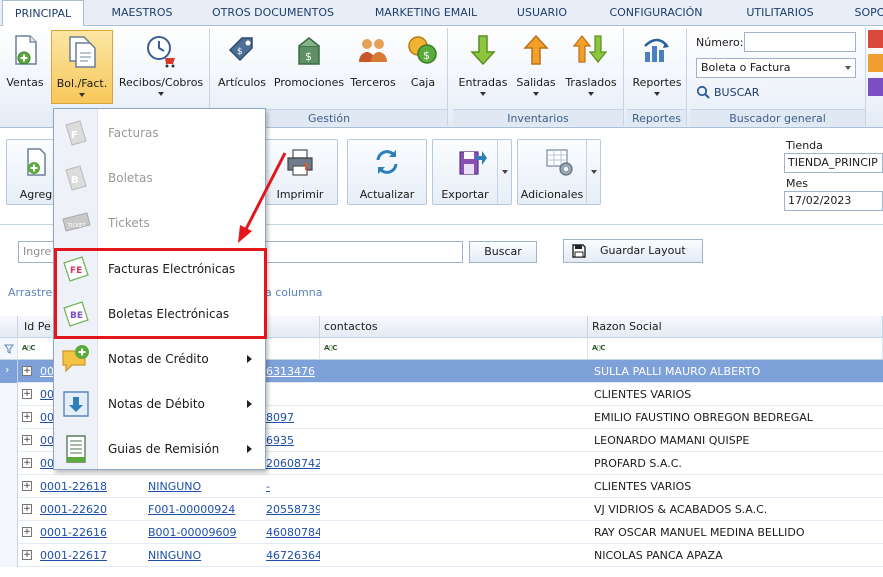 The width and height of the screenshot is (883, 577). What do you see at coordinates (291, 509) in the screenshot?
I see `cell-ruc: 20558739097` at bounding box center [291, 509].